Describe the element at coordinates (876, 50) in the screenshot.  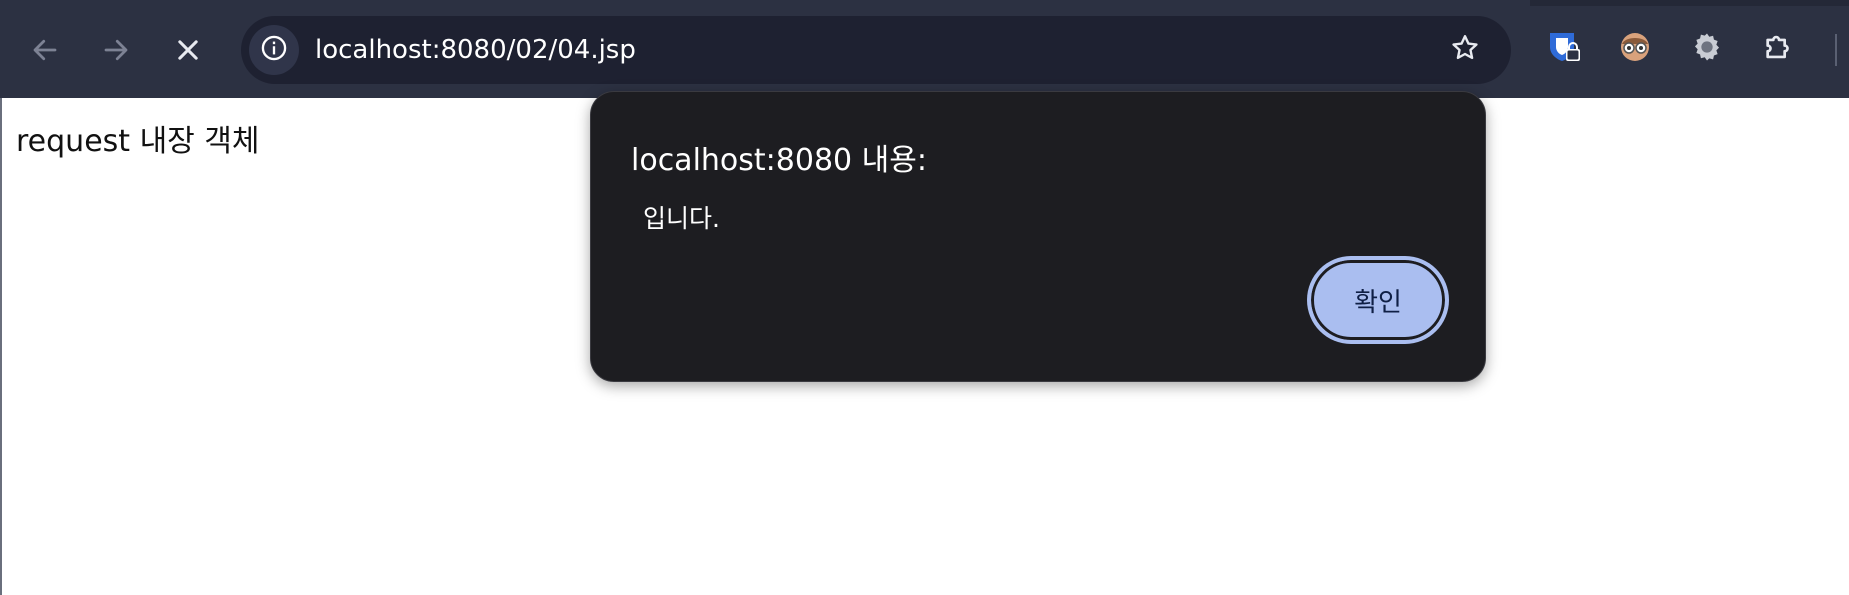
I see `address-bar: localhost:8080/02/04.jsp` at that location.